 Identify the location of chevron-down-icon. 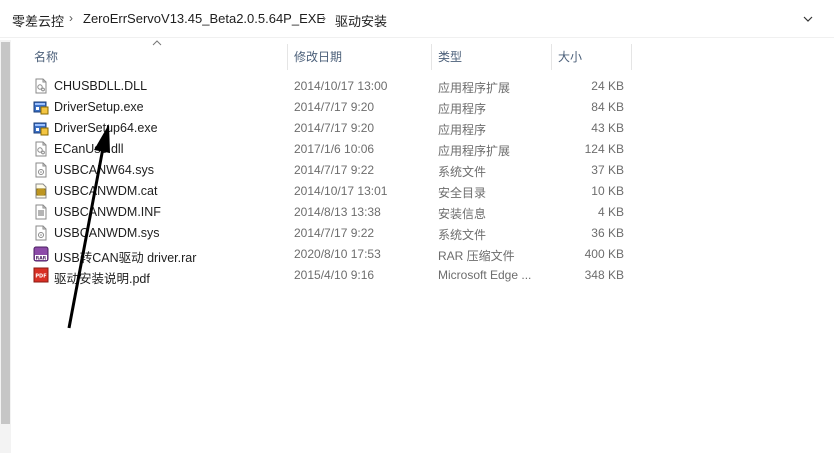
(808, 19).